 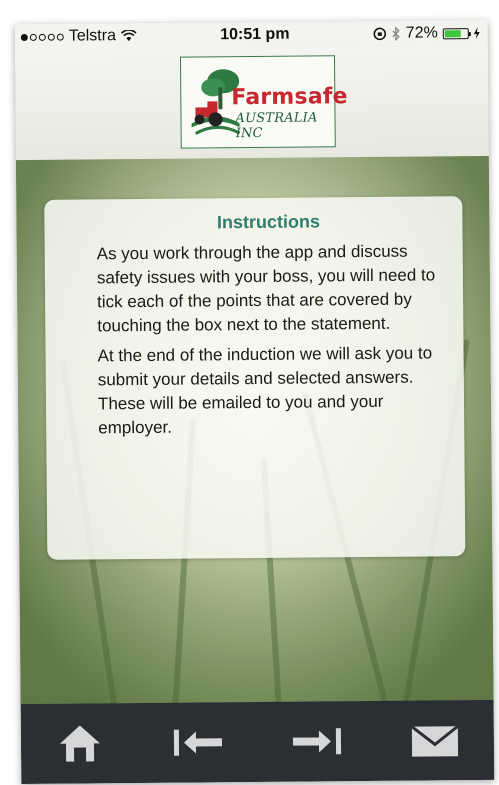 I want to click on status-time: 10:51 pm, so click(x=255, y=34).